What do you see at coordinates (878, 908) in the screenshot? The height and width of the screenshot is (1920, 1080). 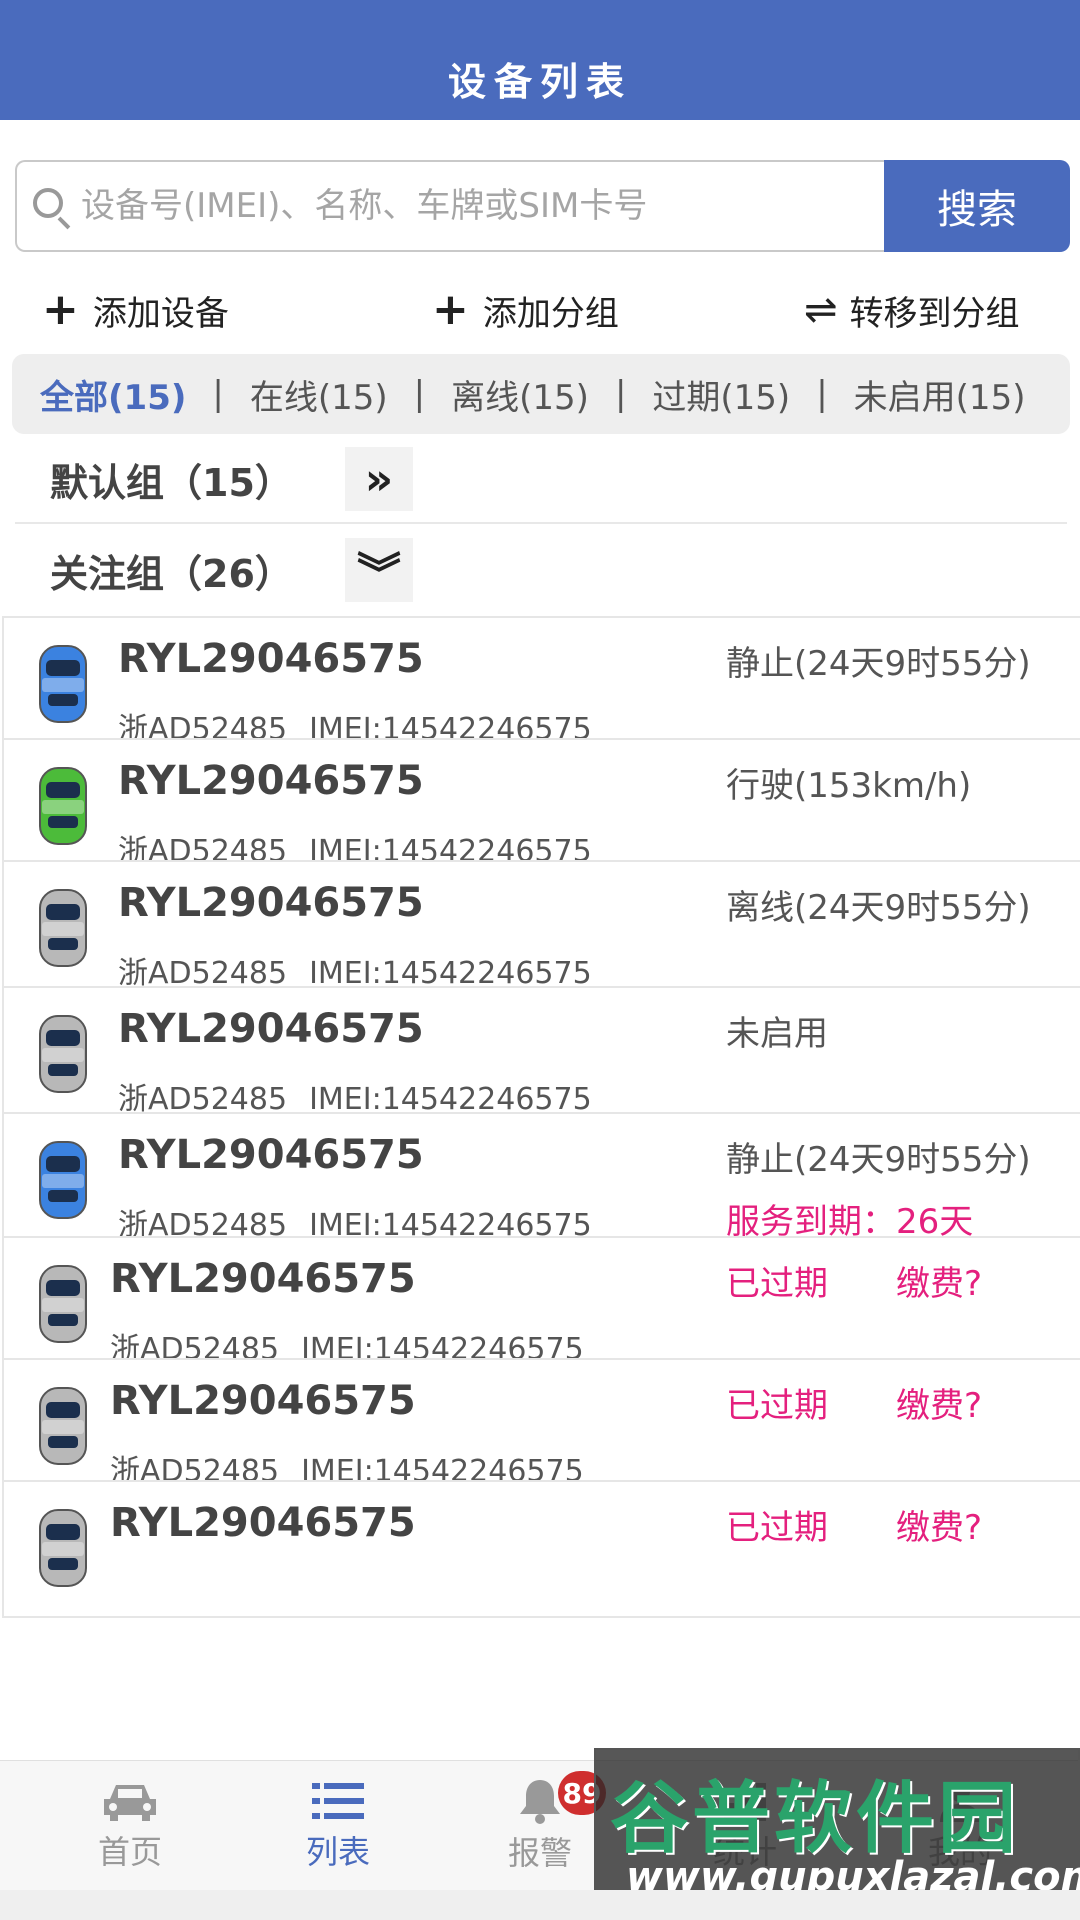 I see `device-status: 离线(24天9时55分)` at bounding box center [878, 908].